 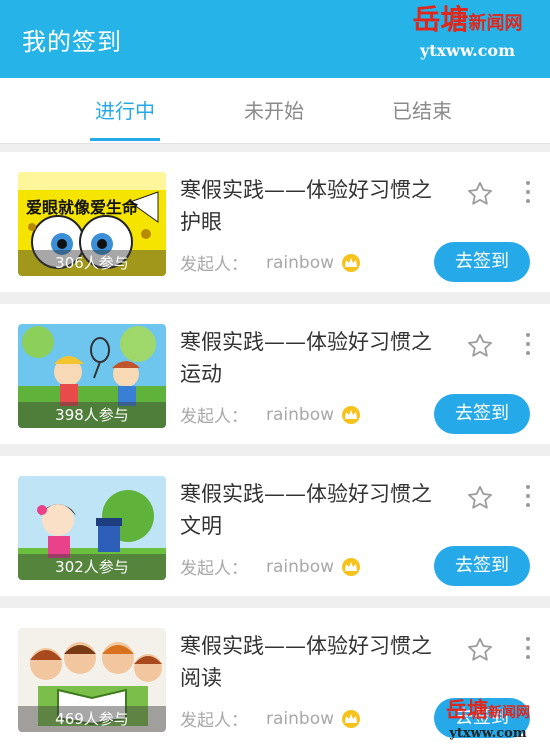 I want to click on participant-count: 306人参与, so click(x=92, y=263).